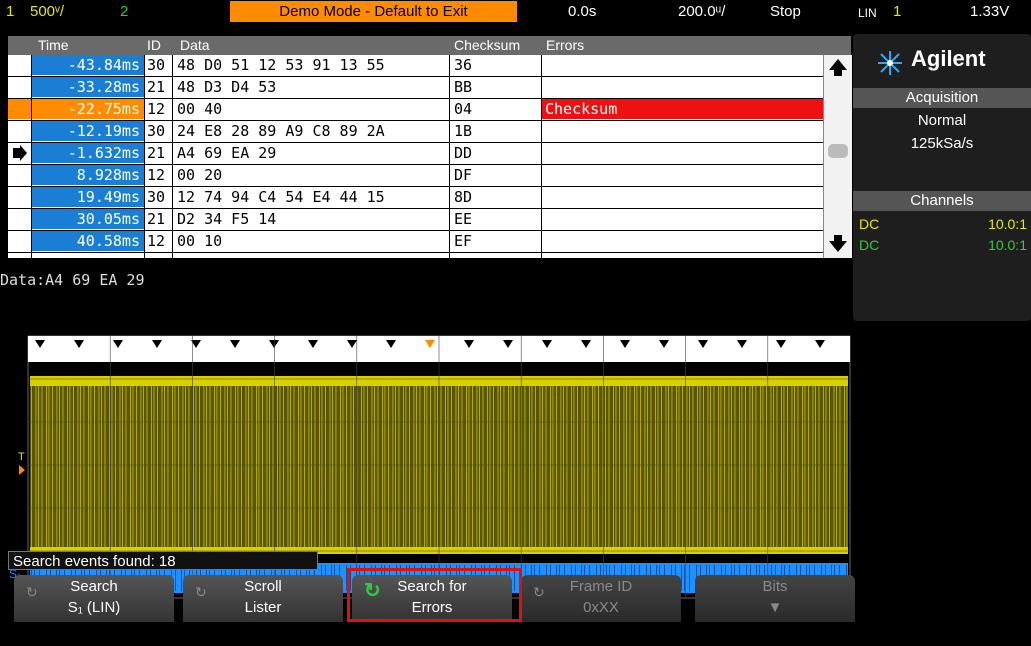  What do you see at coordinates (838, 151) in the screenshot?
I see `scroll-thumb` at bounding box center [838, 151].